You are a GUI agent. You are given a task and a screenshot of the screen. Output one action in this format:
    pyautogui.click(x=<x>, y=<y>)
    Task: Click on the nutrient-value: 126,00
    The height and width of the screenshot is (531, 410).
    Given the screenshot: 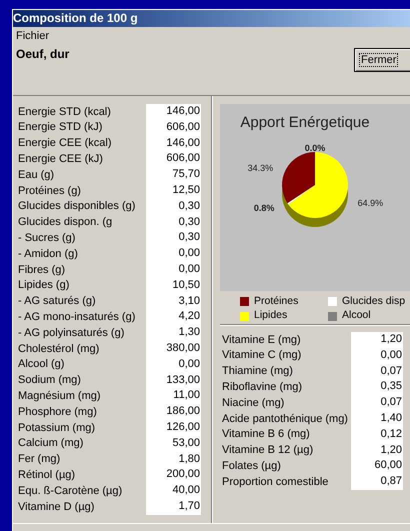 What is the action you would take?
    pyautogui.click(x=182, y=427)
    